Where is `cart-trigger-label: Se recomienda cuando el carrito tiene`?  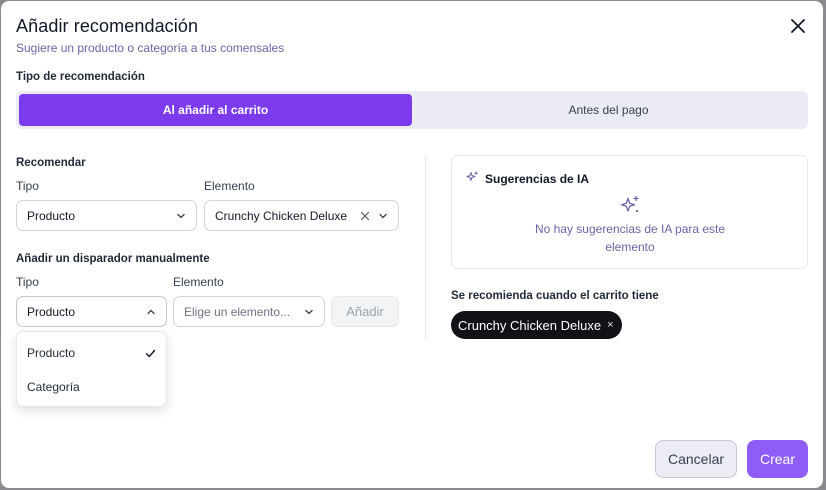
cart-trigger-label: Se recomienda cuando el carrito tiene is located at coordinates (555, 296).